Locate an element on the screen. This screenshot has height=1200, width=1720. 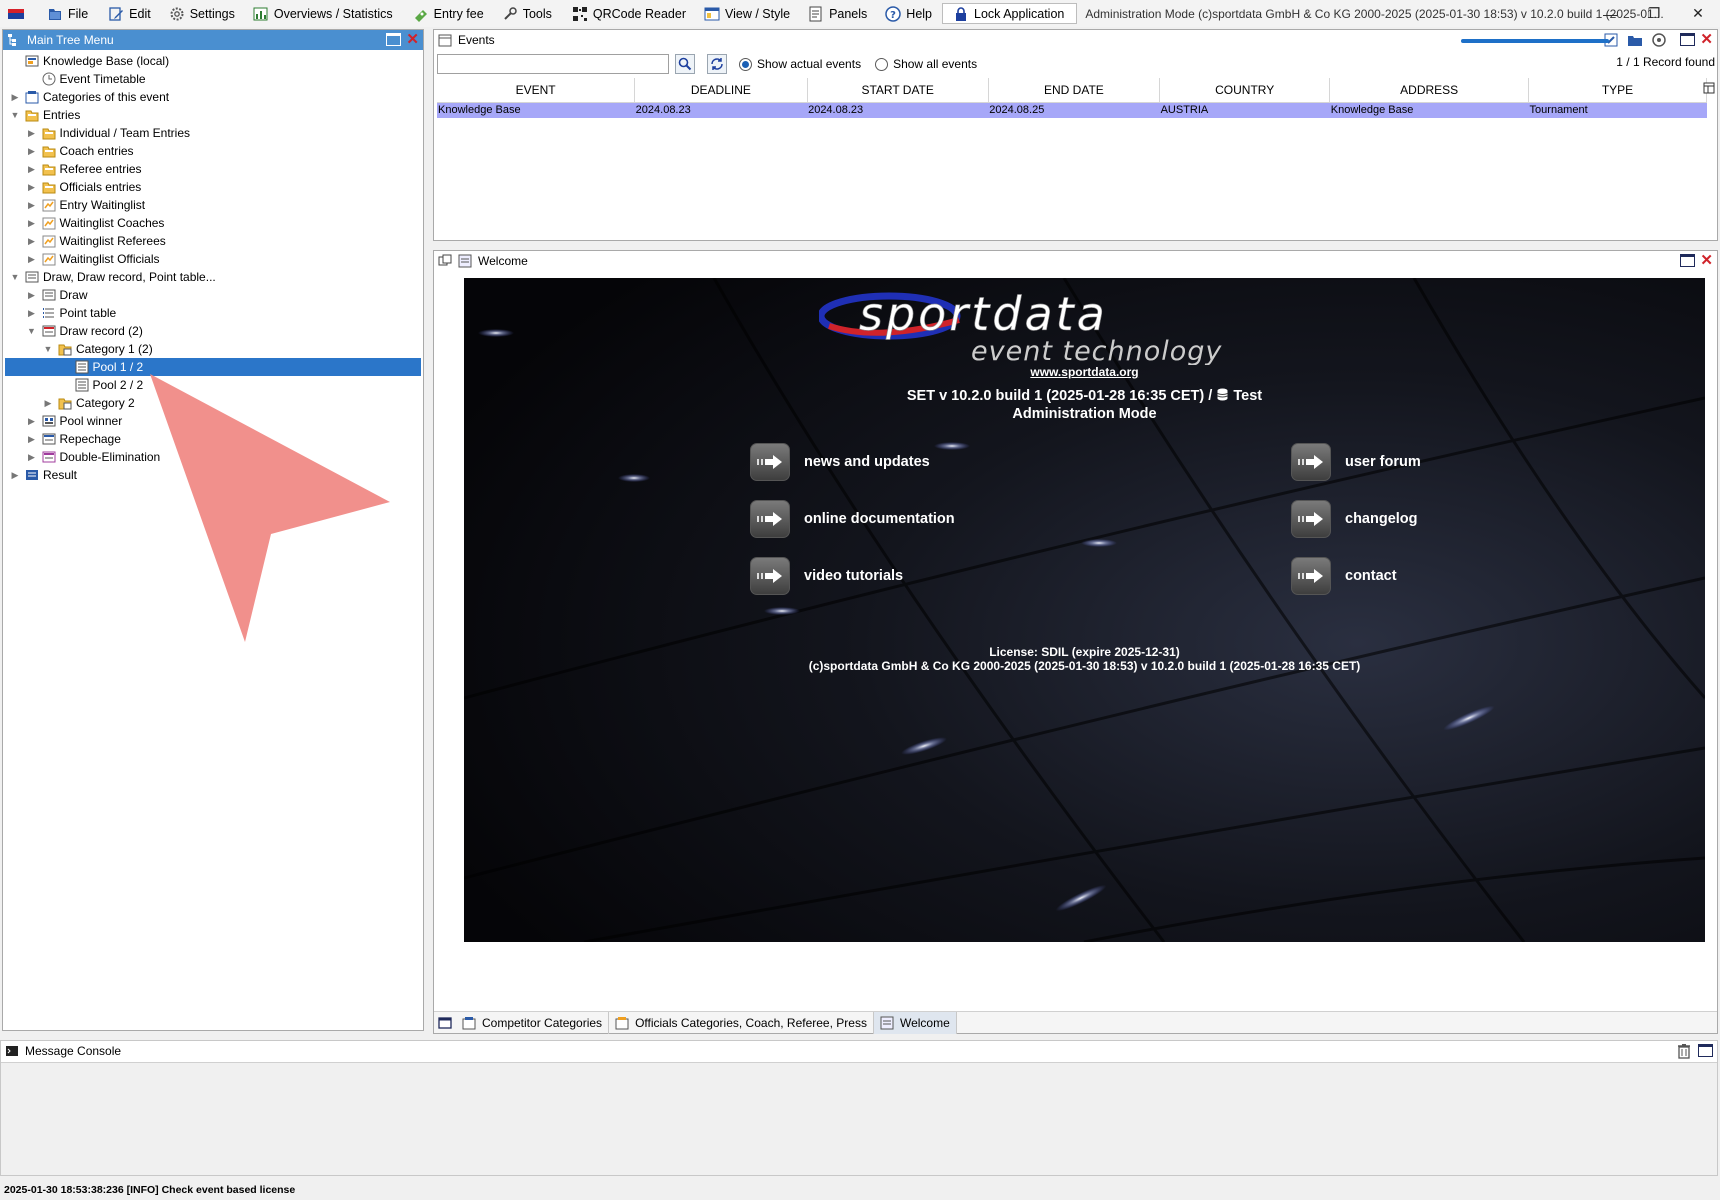
sportdata-url-link: www.sportdata.org is located at coordinates (1084, 372).